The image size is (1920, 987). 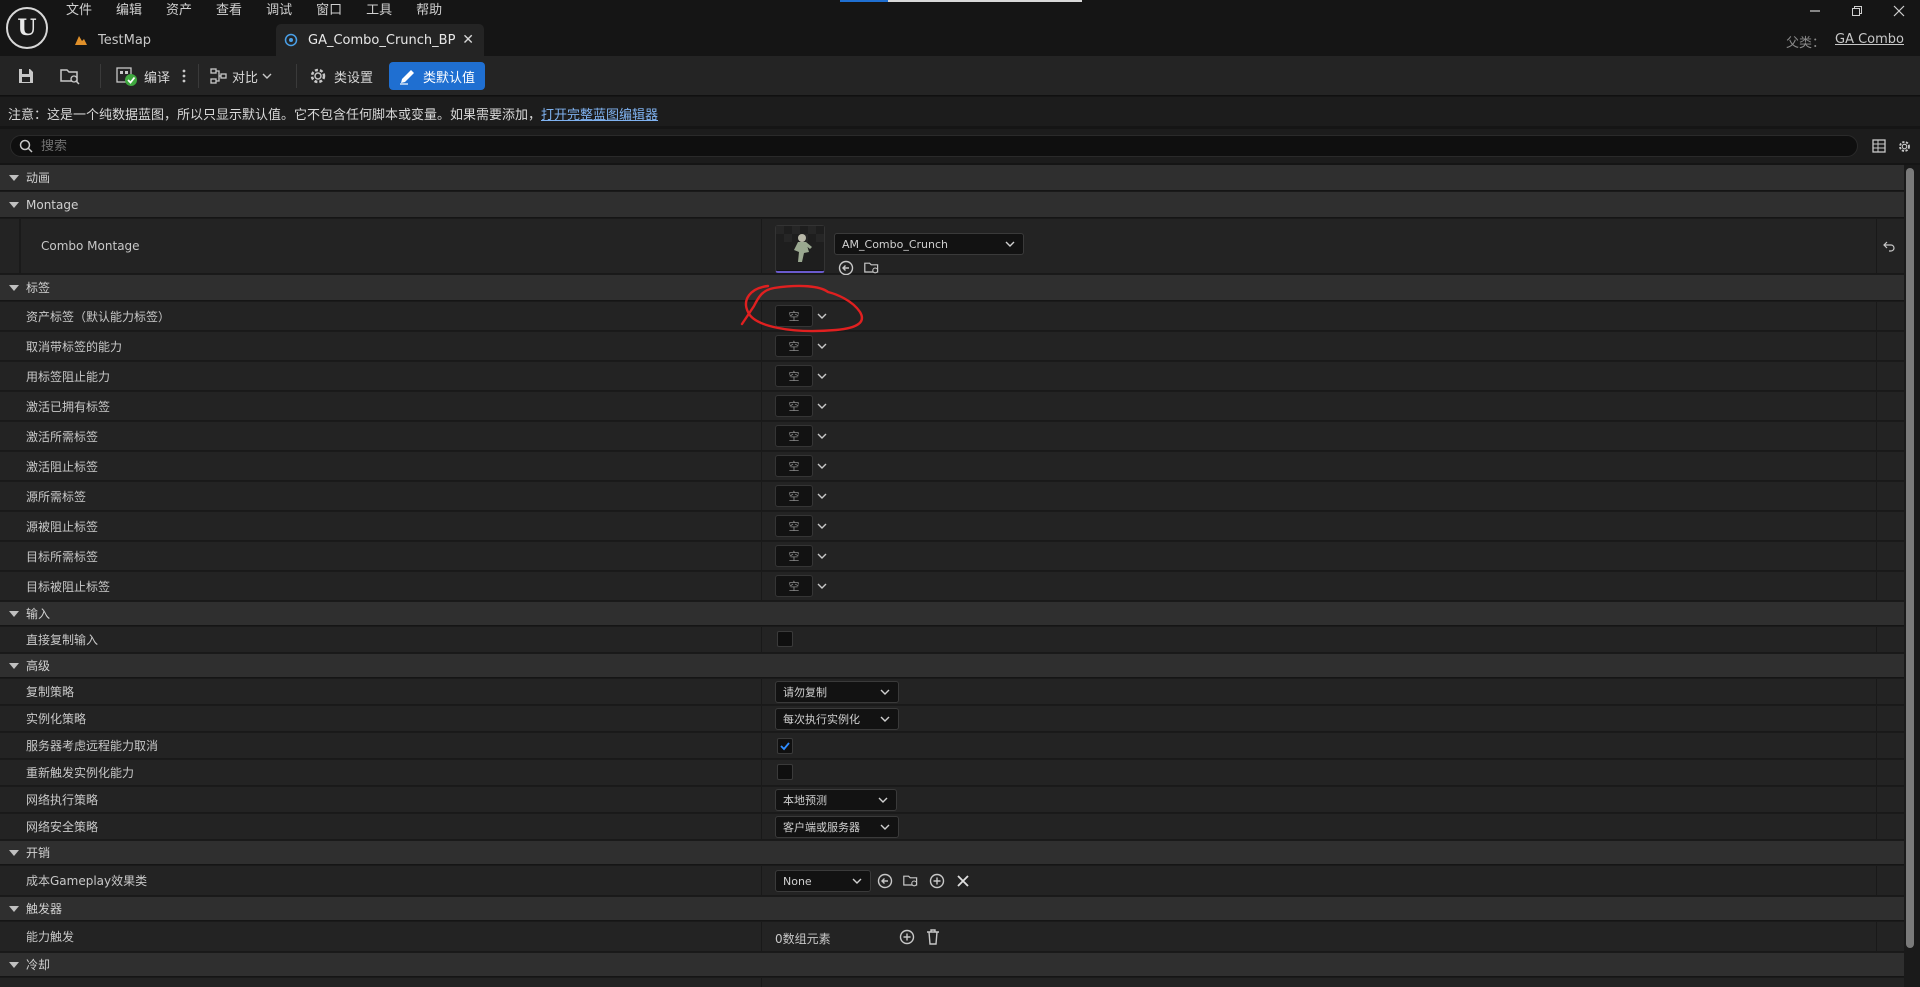 I want to click on unreal-logo: U, so click(x=27, y=28).